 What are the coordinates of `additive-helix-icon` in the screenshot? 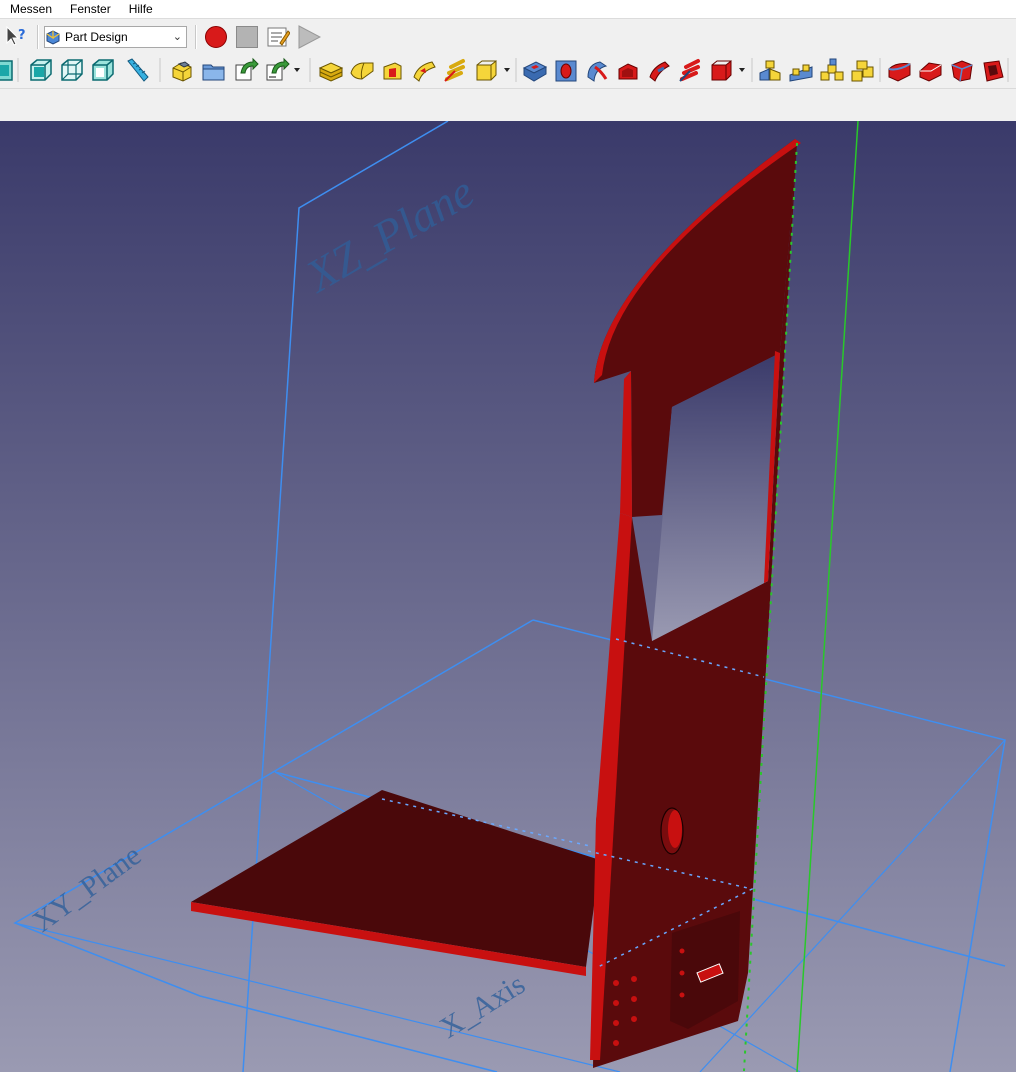 It's located at (454, 70).